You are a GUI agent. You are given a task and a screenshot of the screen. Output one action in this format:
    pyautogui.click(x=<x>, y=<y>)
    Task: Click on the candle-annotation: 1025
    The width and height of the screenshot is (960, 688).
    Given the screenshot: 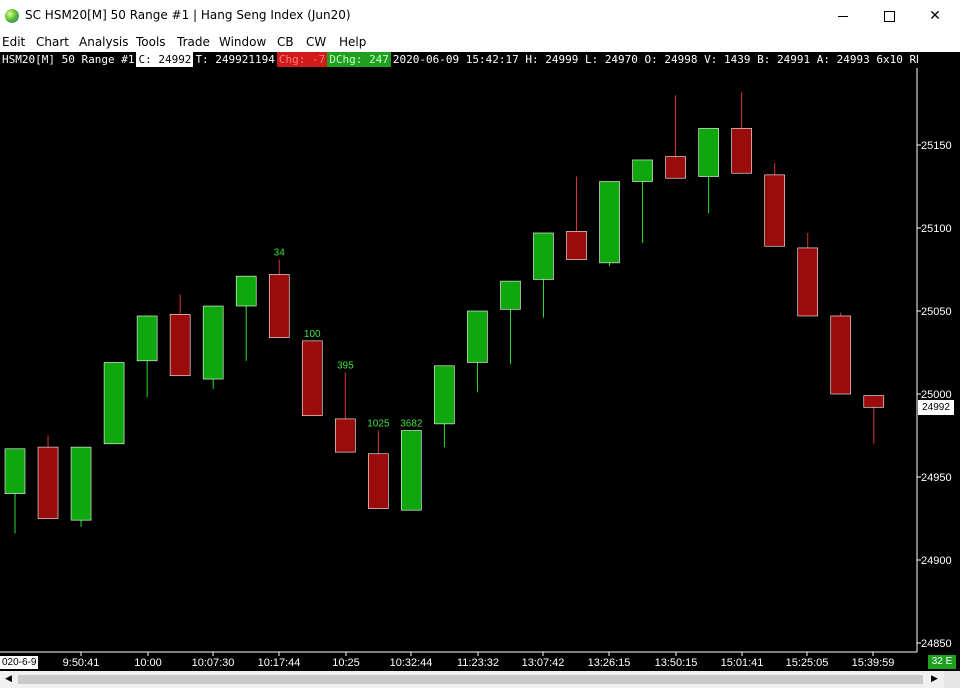 What is the action you would take?
    pyautogui.click(x=378, y=424)
    